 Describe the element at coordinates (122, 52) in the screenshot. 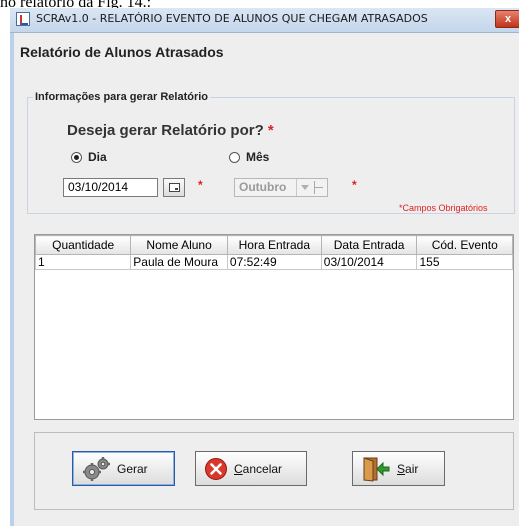

I see `page-title: Relatório de Alunos Atrasados` at that location.